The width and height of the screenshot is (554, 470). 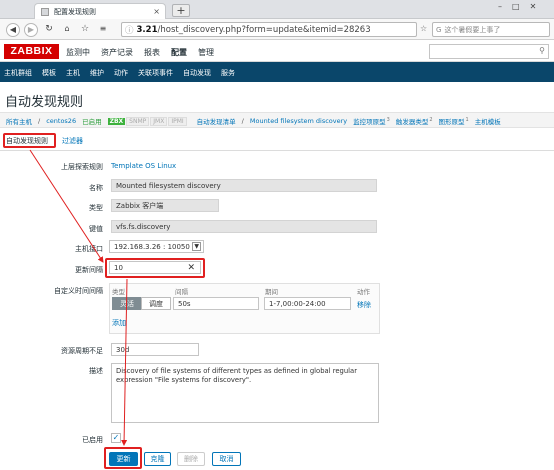 I want to click on annotation-arrows, so click(x=78, y=297).